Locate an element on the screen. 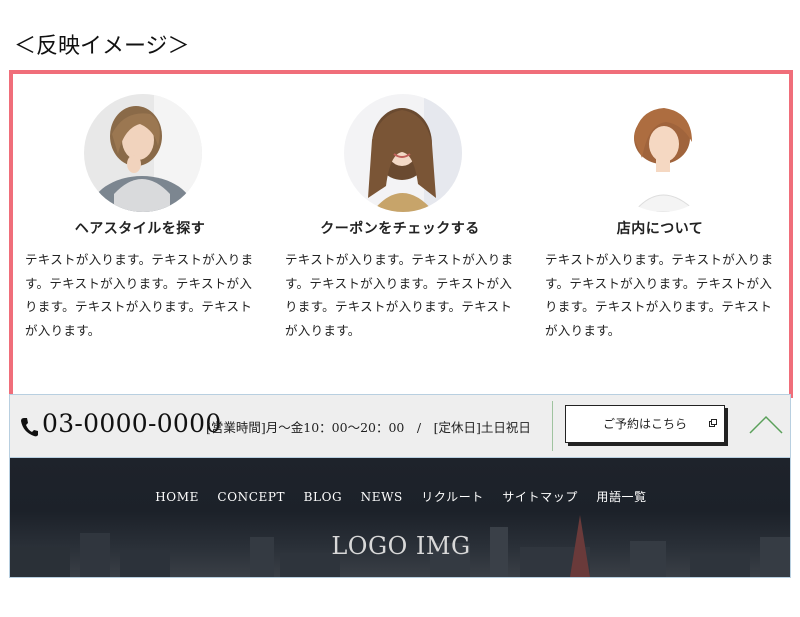 Image resolution: width=800 pixels, height=617 pixels. footer-logo: LOGO IMG is located at coordinates (400, 546).